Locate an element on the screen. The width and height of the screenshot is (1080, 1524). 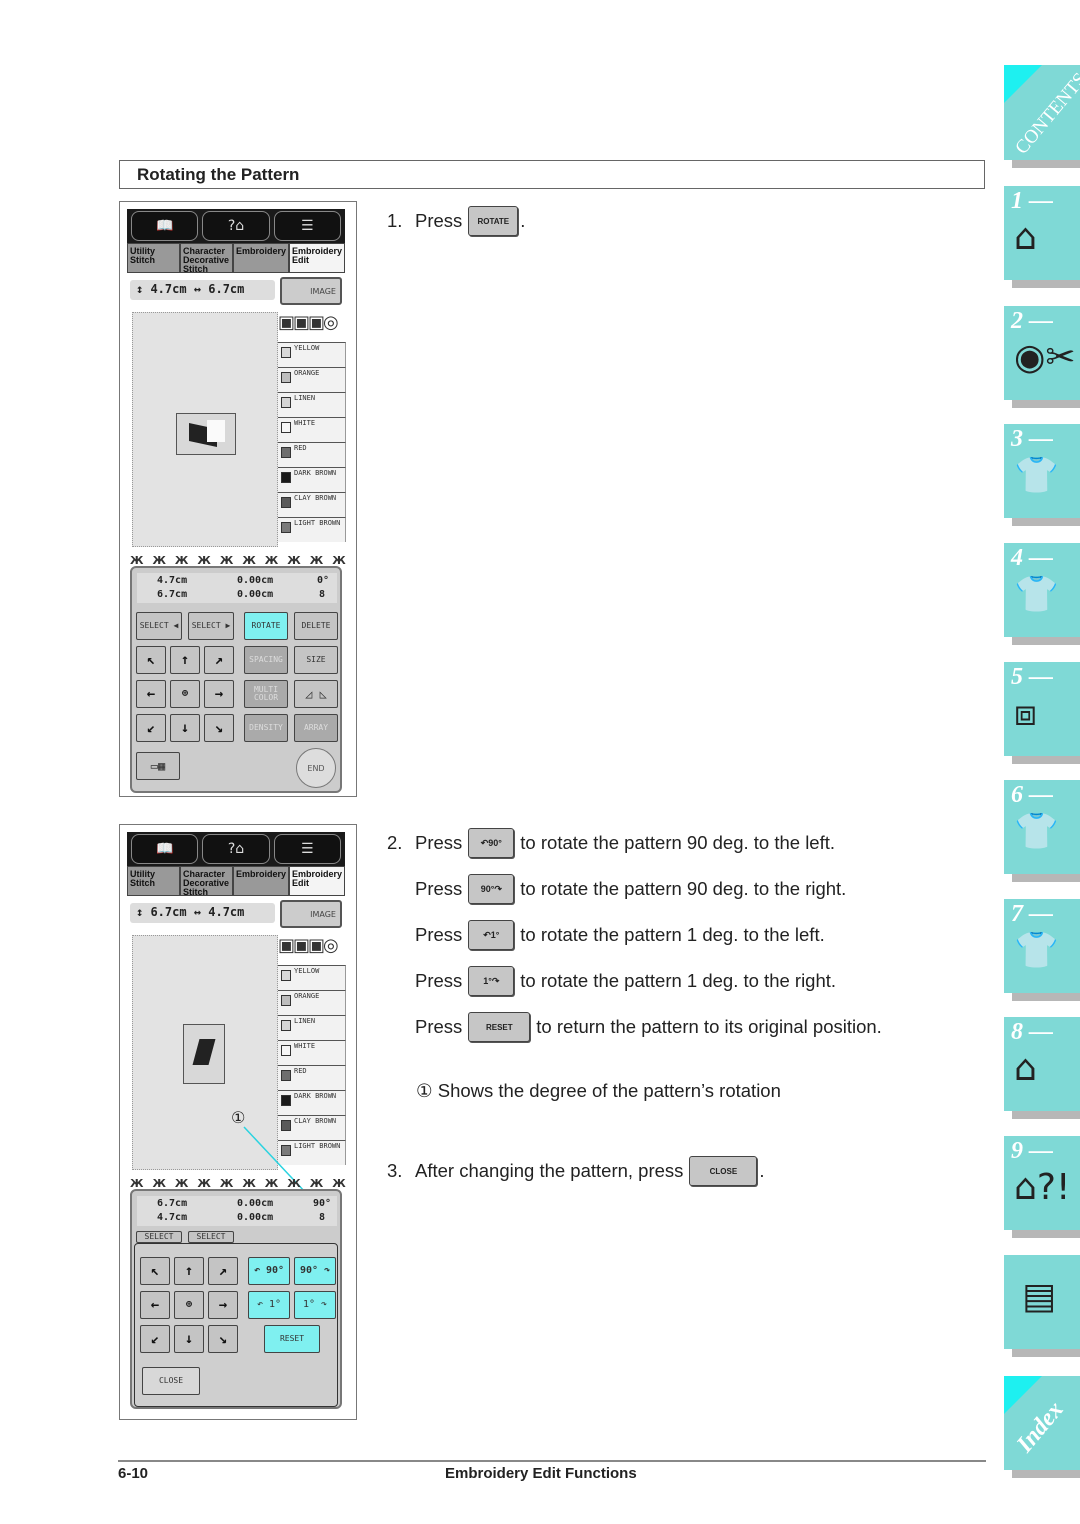
side-tab-chapter-1: 1 — ⌂ is located at coordinates (1042, 237).